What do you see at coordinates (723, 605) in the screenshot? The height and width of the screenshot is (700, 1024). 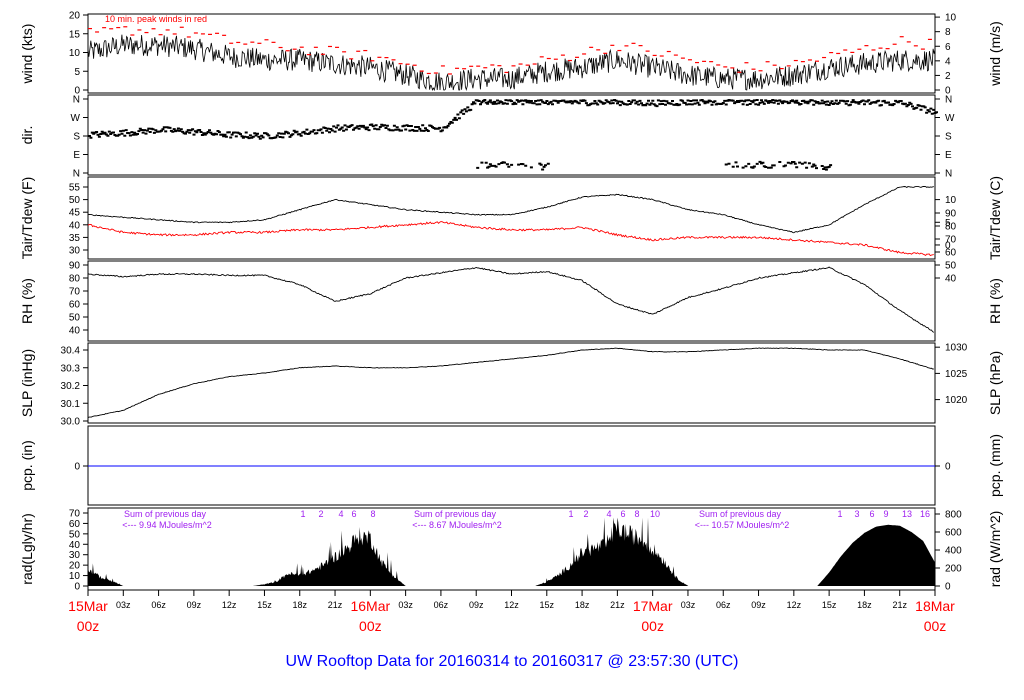 I see `time-tick-label: 06z` at bounding box center [723, 605].